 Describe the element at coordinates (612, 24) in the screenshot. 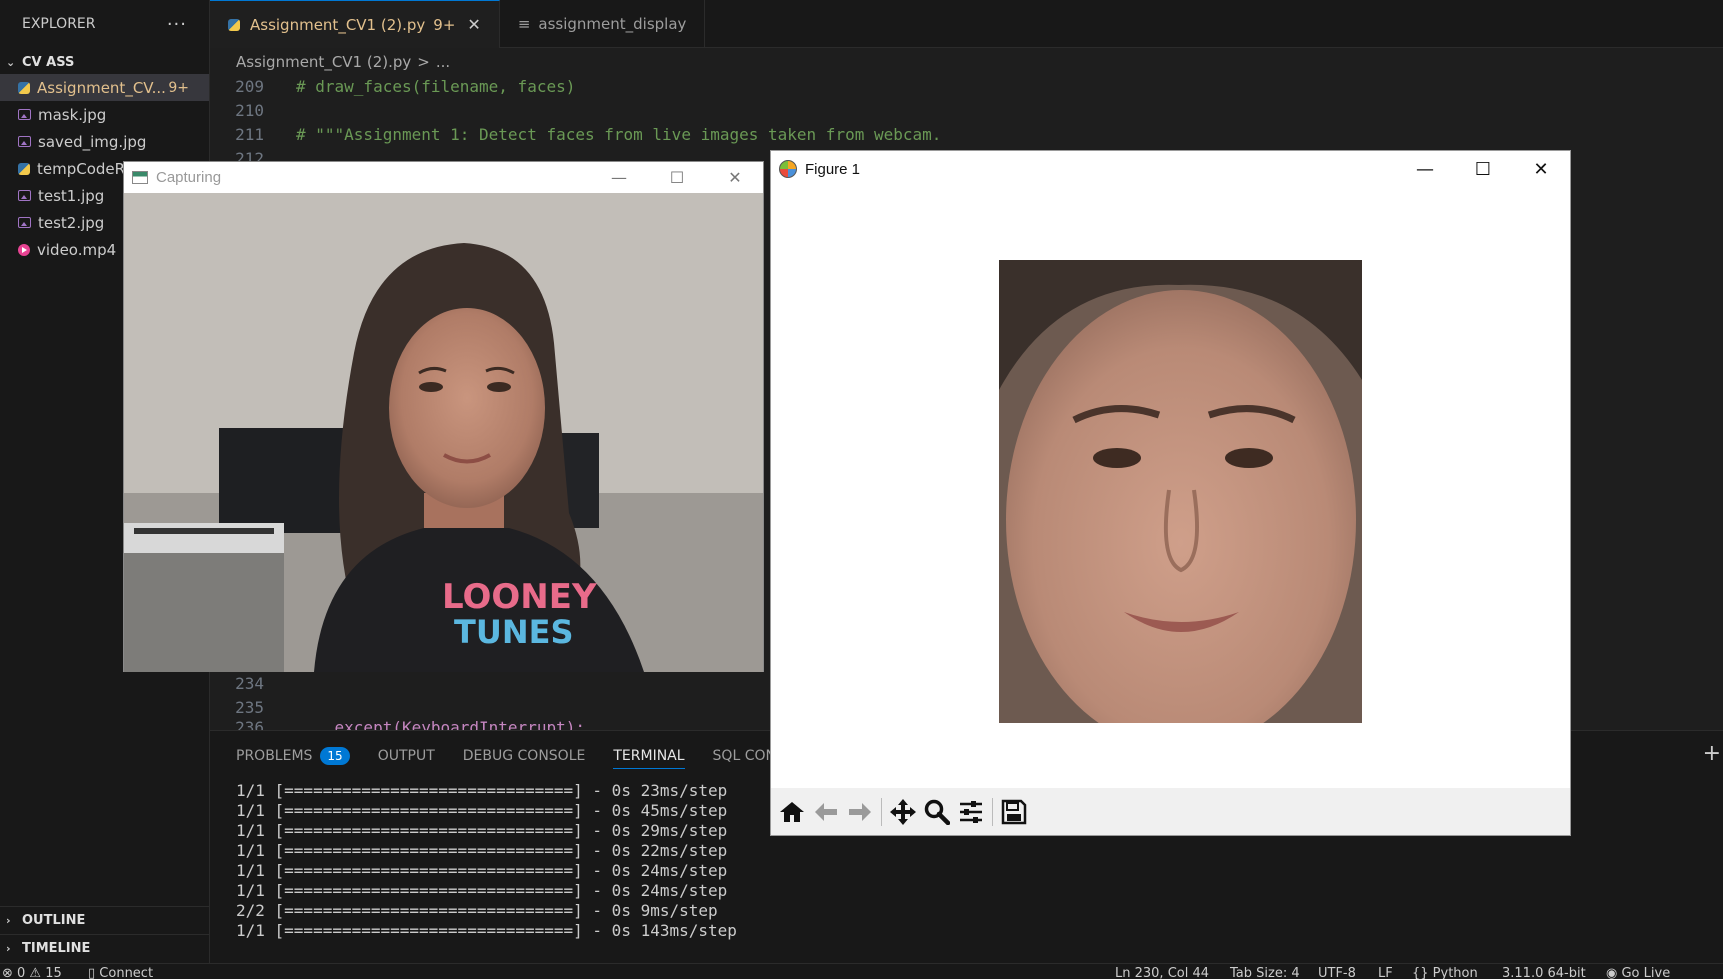

I see `tab-label: assignment_display` at that location.